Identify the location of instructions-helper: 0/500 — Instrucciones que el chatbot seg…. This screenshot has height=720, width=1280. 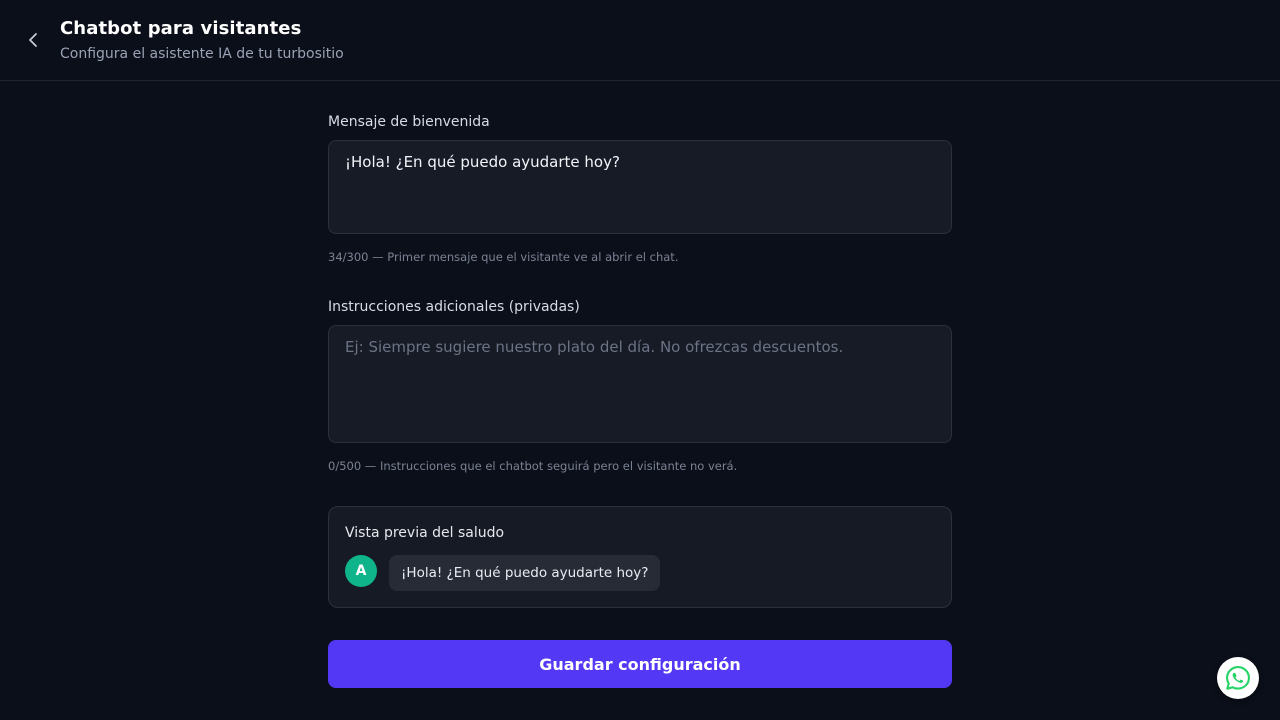
(533, 466).